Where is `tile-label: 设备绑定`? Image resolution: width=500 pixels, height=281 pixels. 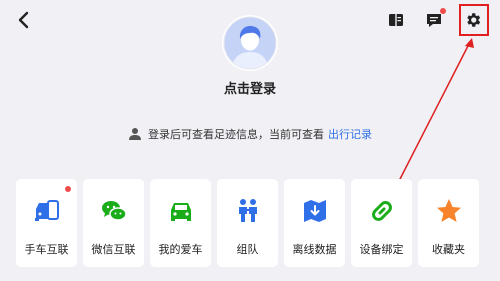 tile-label: 设备绑定 is located at coordinates (381, 249).